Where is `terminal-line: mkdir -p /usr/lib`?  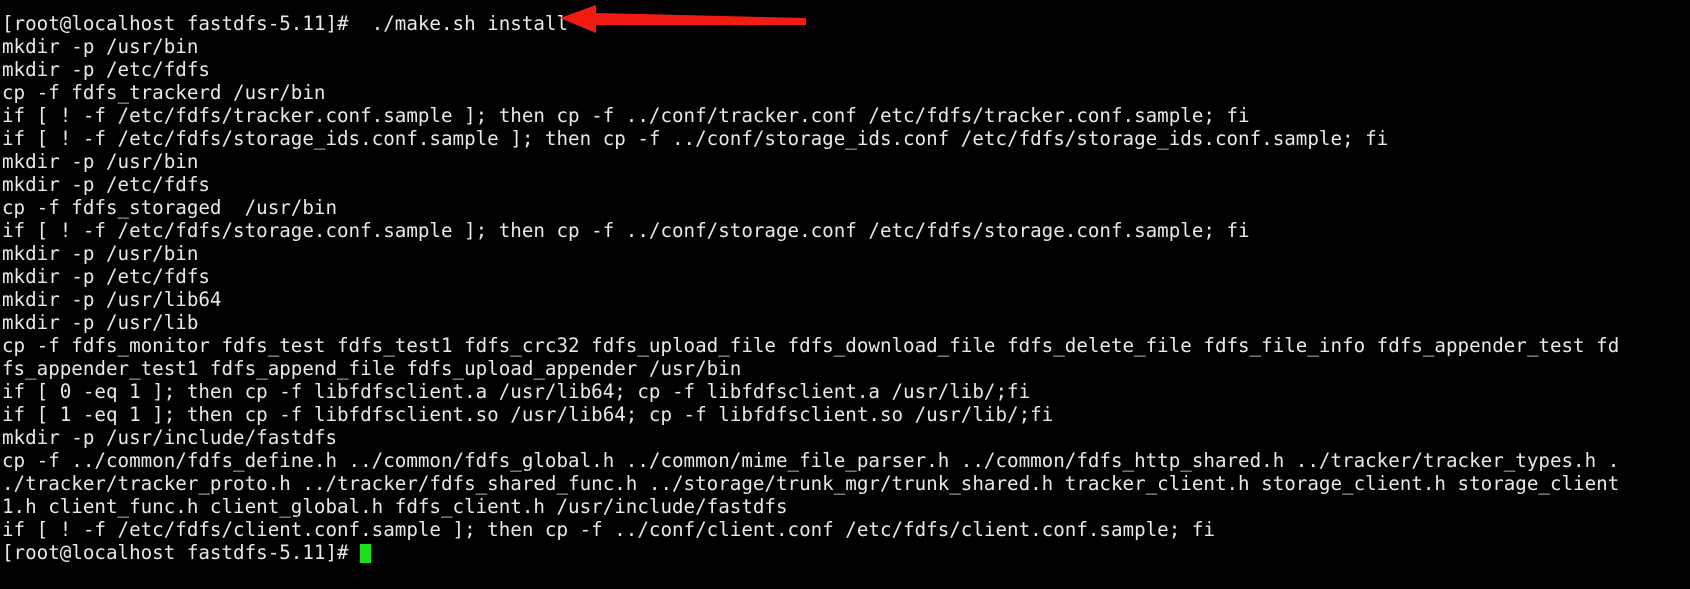 terminal-line: mkdir -p /usr/lib is located at coordinates (100, 322).